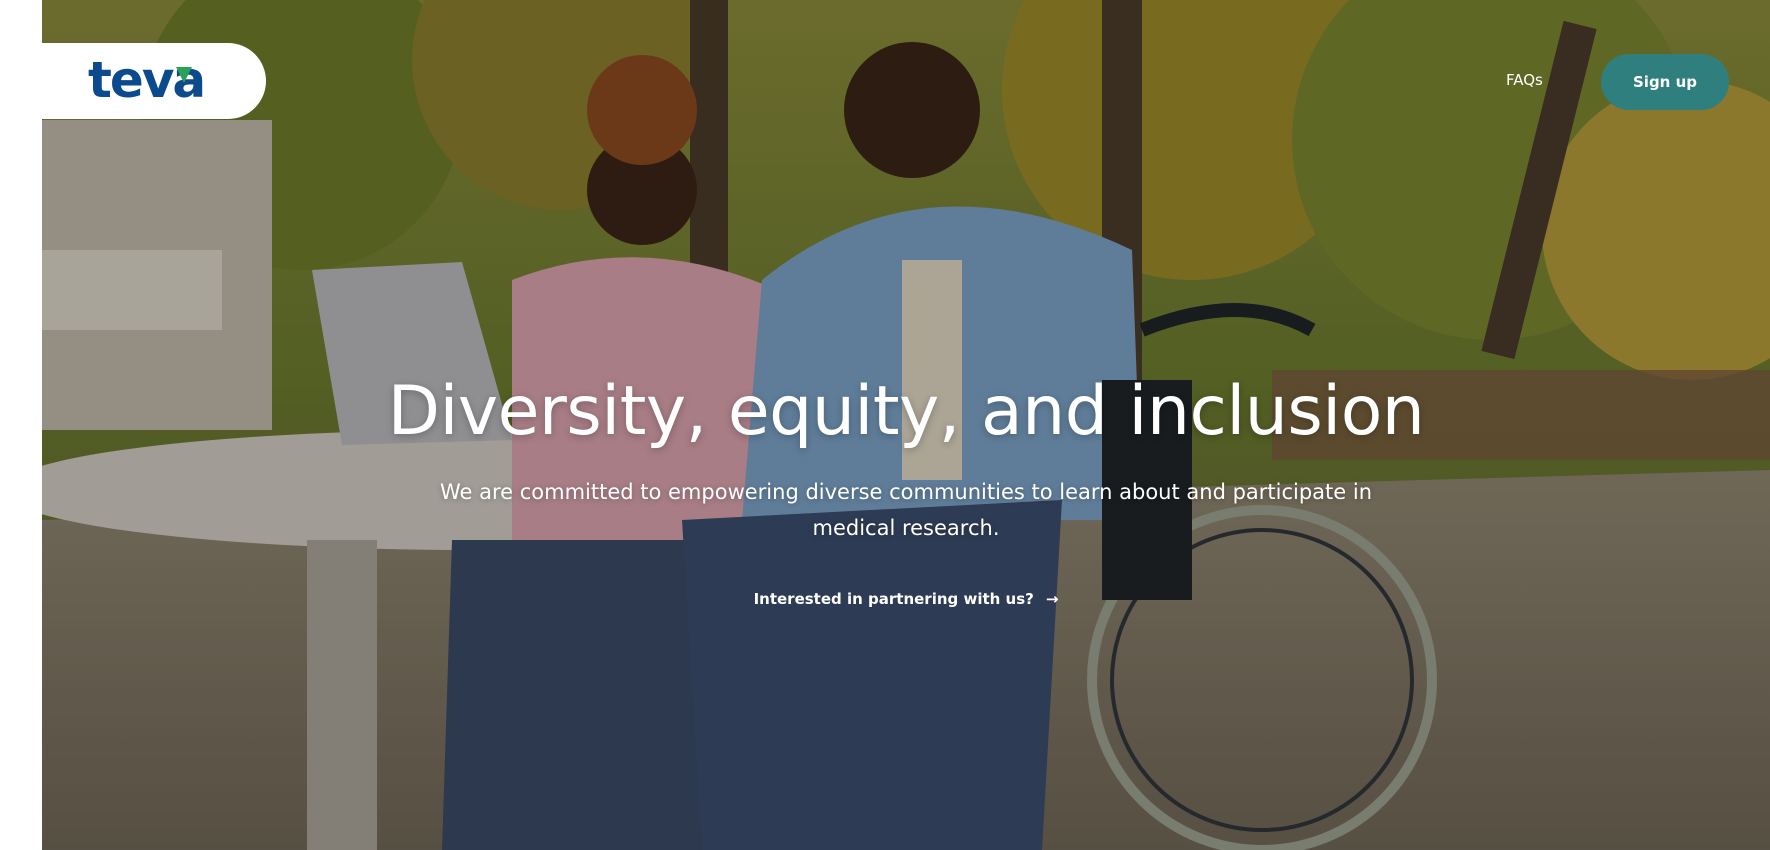 The image size is (1770, 850). I want to click on page-title: Diversity, equity, and inclusion, so click(906, 411).